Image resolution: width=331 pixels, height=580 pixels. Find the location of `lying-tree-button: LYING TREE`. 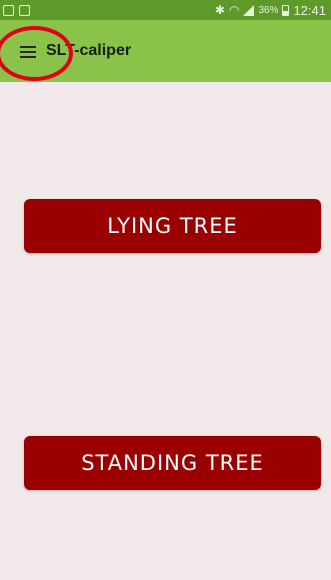

lying-tree-button: LYING TREE is located at coordinates (172, 226).